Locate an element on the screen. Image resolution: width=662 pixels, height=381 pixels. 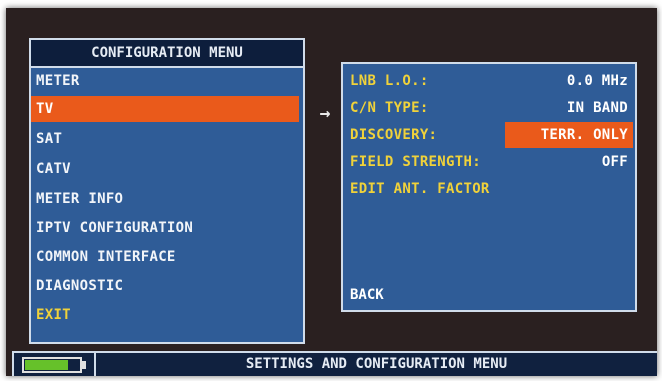
menu-item-catv: CATV is located at coordinates (165, 169).